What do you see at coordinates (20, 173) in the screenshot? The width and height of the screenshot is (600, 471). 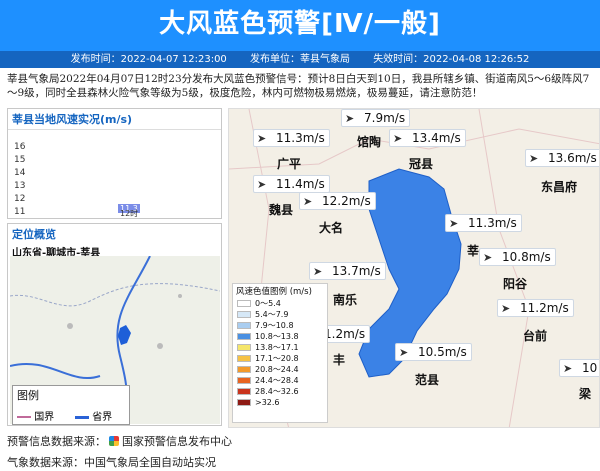 I see `y-tick: 14` at bounding box center [20, 173].